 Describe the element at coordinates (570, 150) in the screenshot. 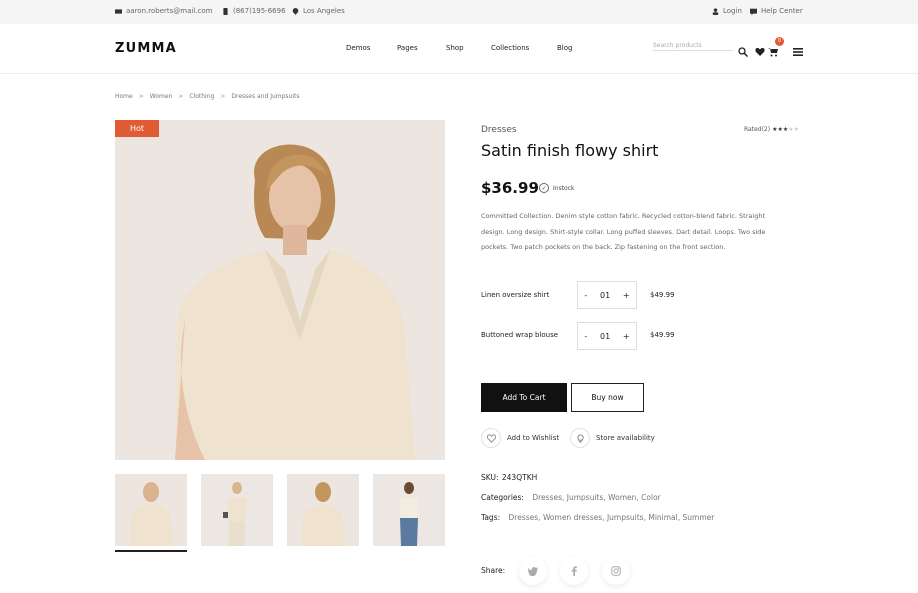

I see `product-title: Satin finish flowy shirt` at that location.